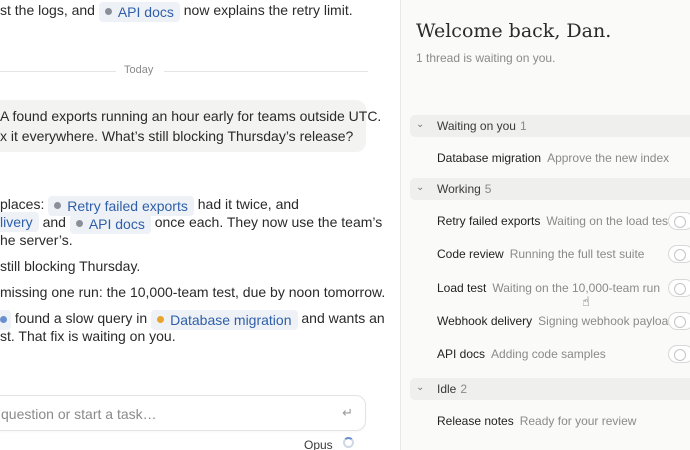 Image resolution: width=690 pixels, height=450 pixels. What do you see at coordinates (540, 254) in the screenshot?
I see `thread-row-code-review: Code review Running the full test suite` at bounding box center [540, 254].